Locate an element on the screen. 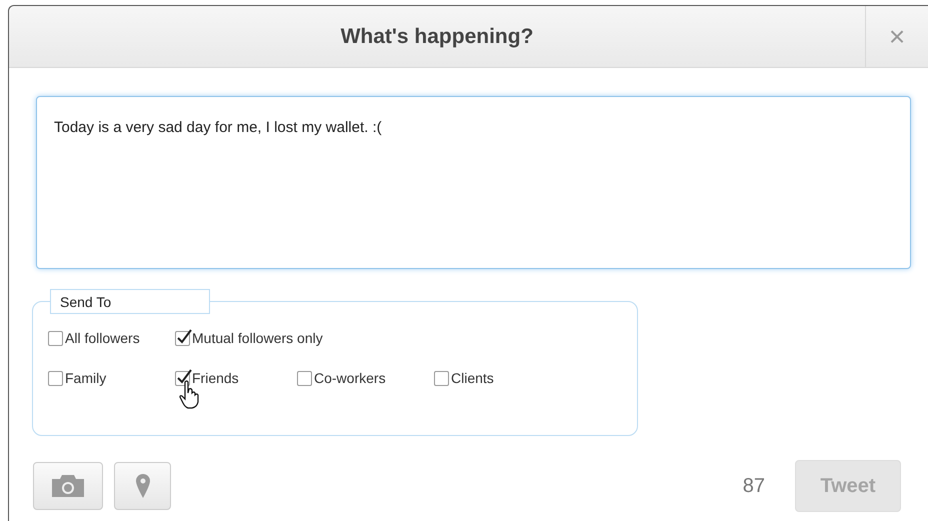 This screenshot has width=928, height=521. close-button: × is located at coordinates (896, 36).